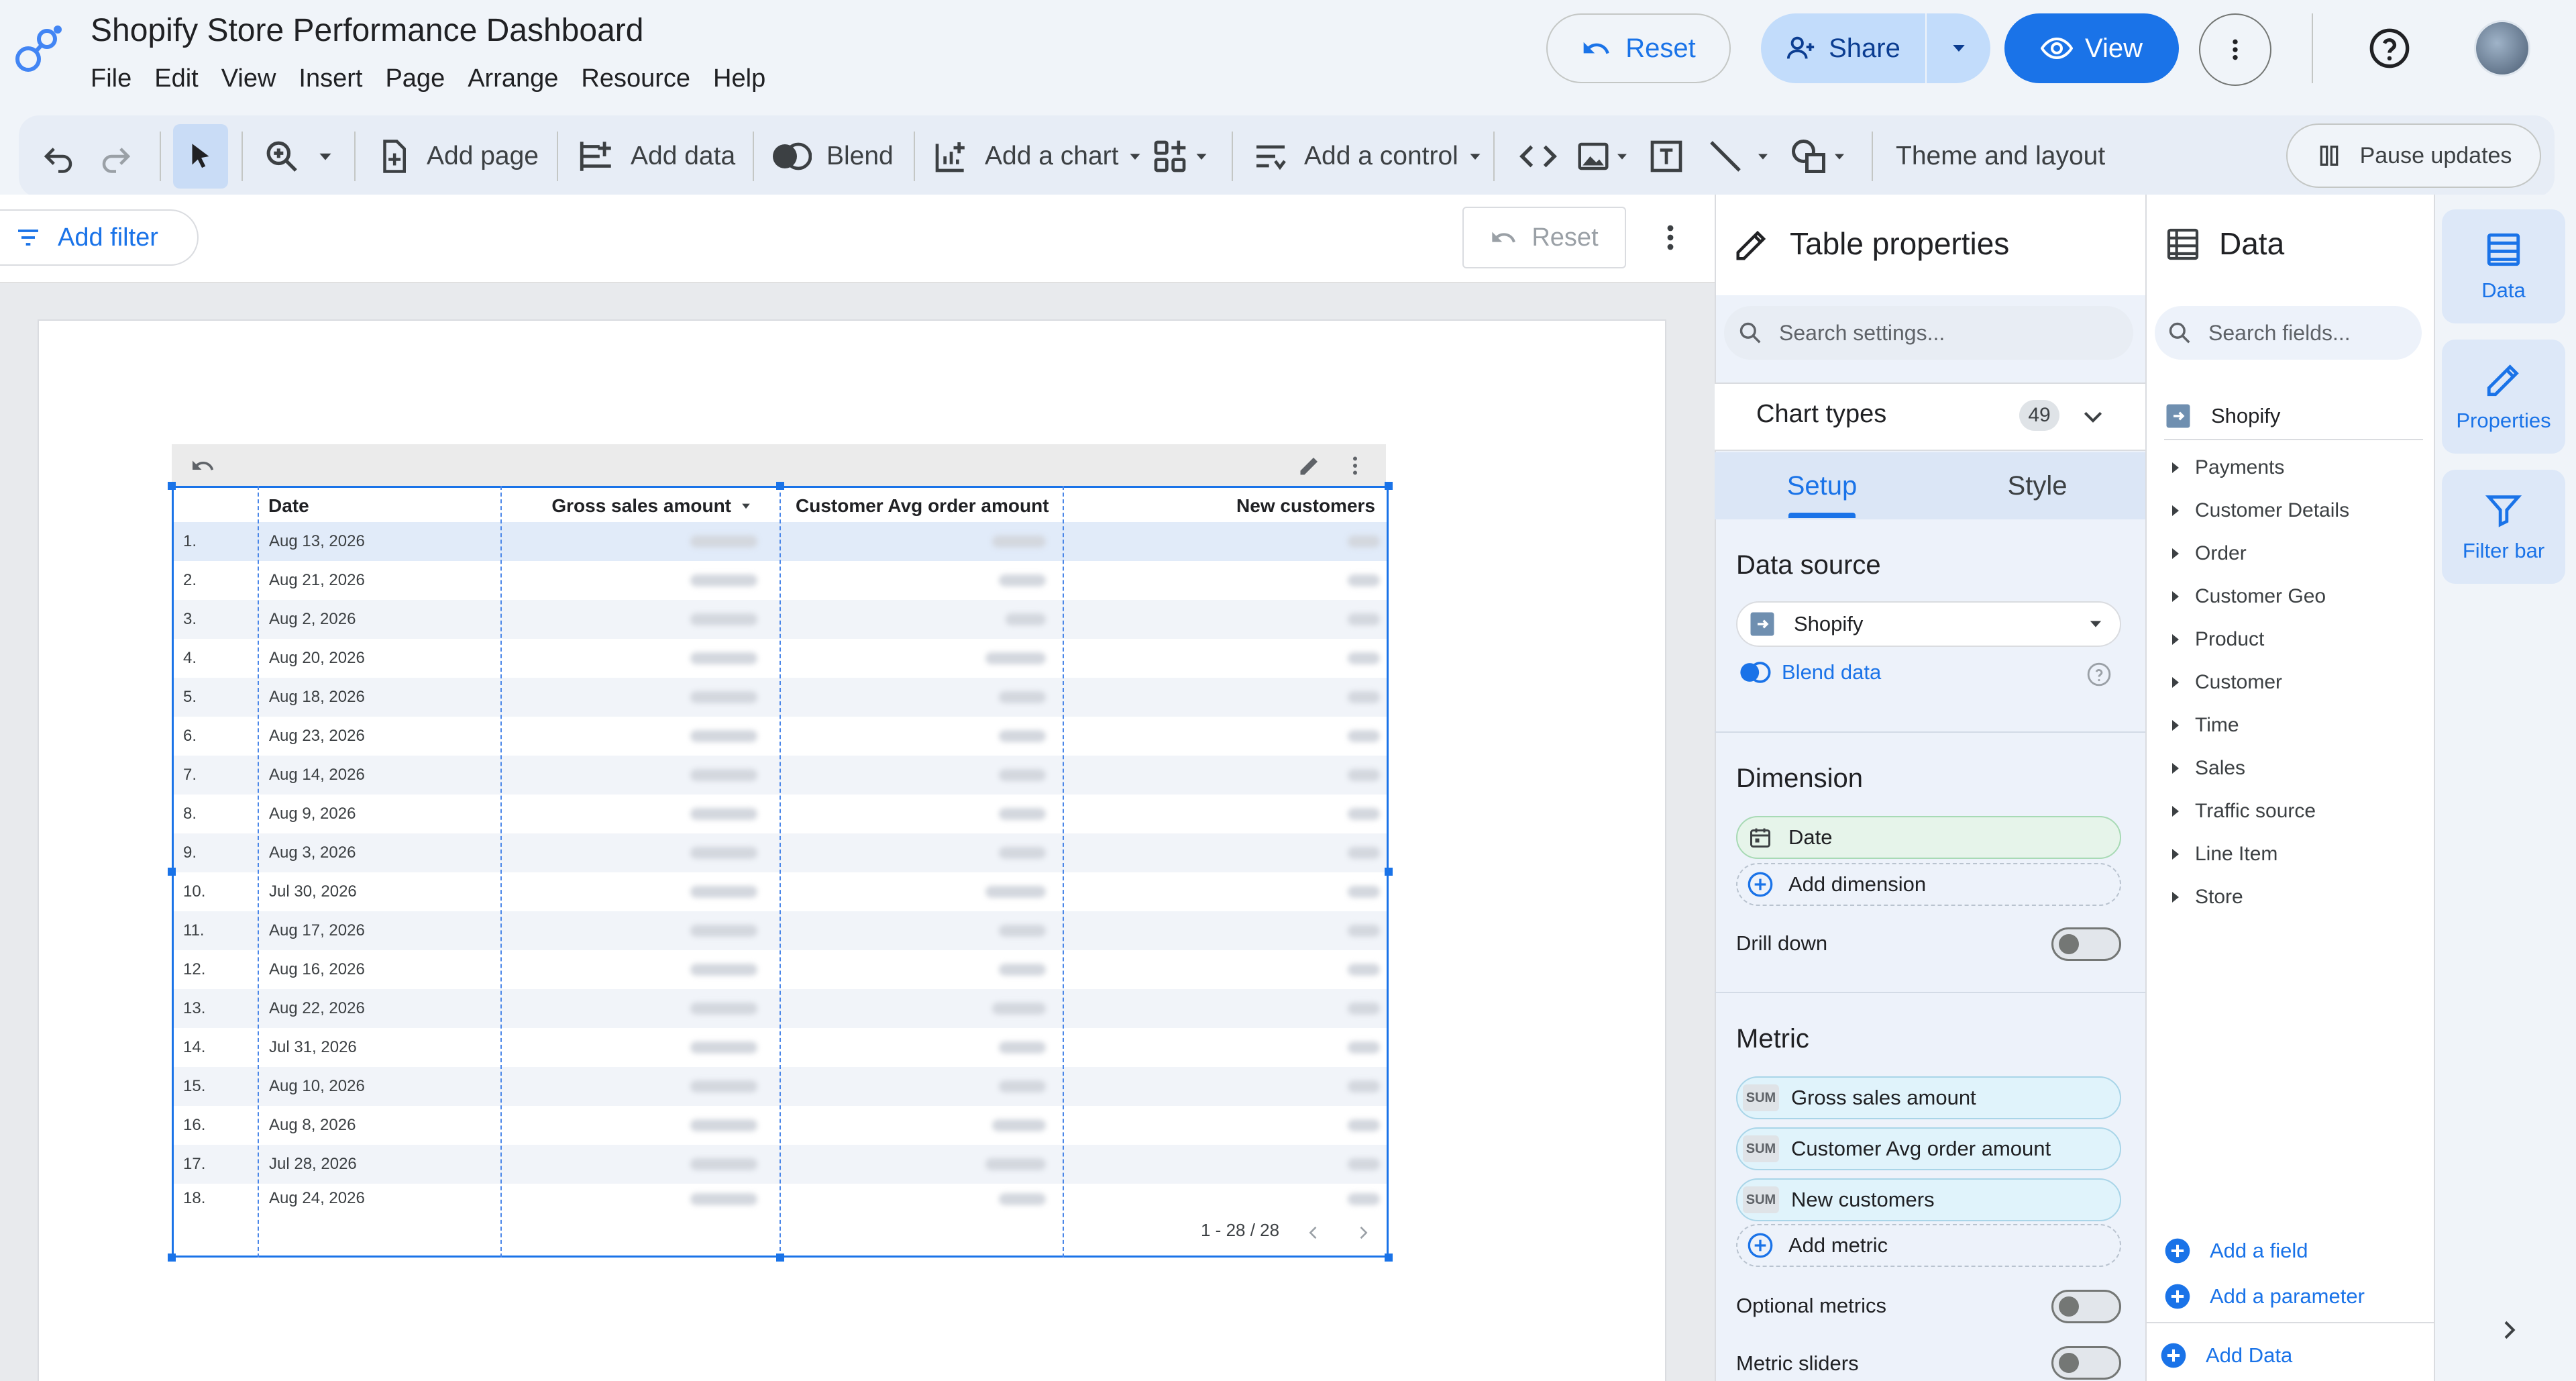  I want to click on help-icon, so click(2389, 48).